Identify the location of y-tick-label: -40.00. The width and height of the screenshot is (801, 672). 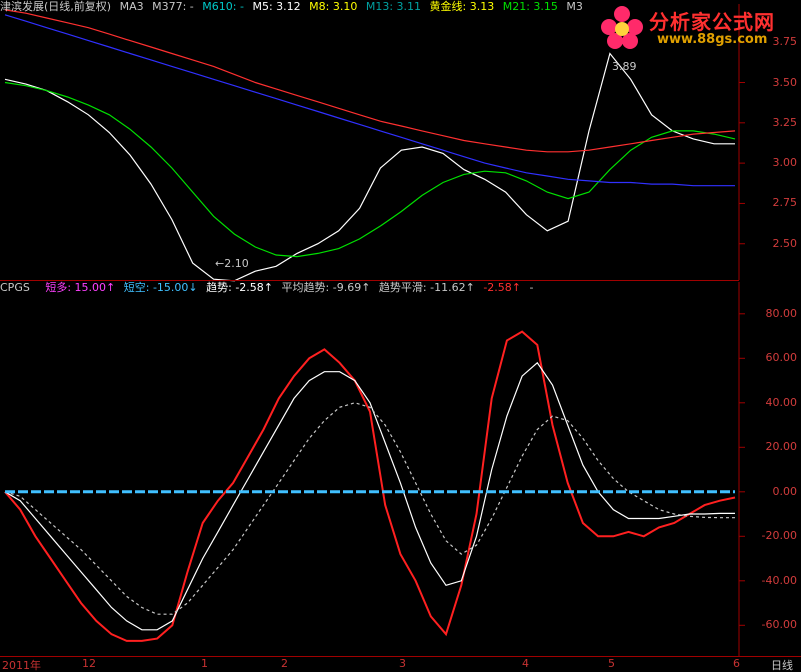
(779, 580).